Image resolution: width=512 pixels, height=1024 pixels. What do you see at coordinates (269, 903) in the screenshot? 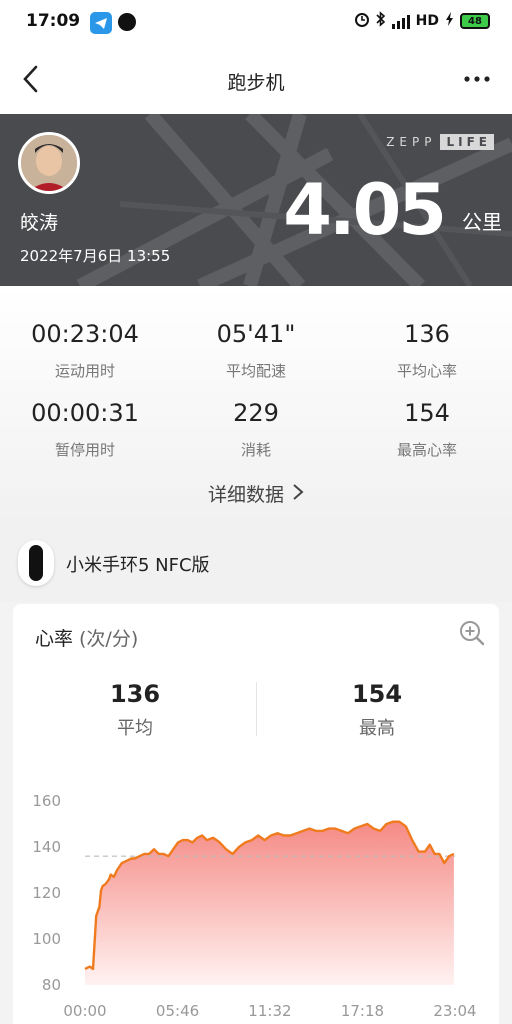
I see `heart-rate-area` at bounding box center [269, 903].